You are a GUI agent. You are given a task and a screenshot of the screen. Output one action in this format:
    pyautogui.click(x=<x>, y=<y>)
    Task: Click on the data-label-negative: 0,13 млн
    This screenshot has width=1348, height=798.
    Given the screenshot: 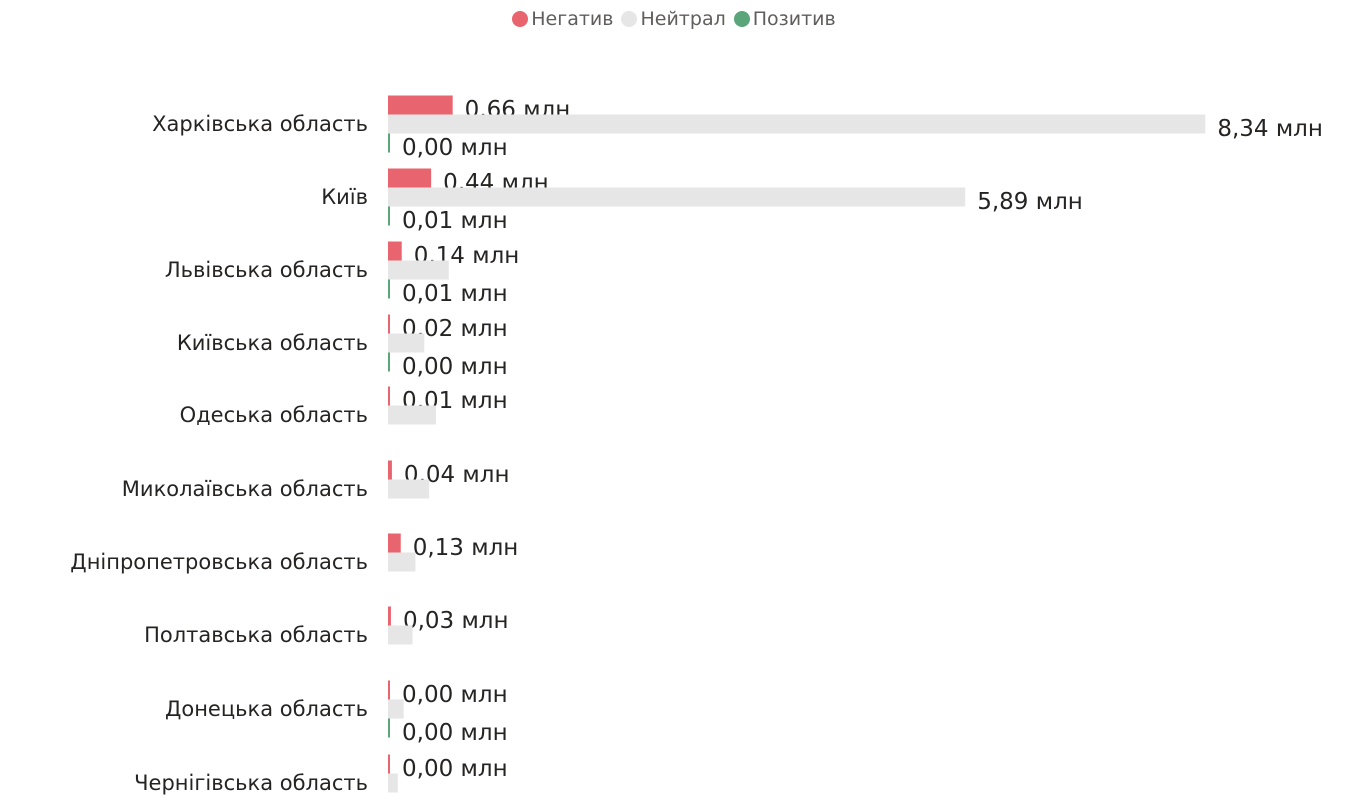 What is the action you would take?
    pyautogui.click(x=466, y=548)
    